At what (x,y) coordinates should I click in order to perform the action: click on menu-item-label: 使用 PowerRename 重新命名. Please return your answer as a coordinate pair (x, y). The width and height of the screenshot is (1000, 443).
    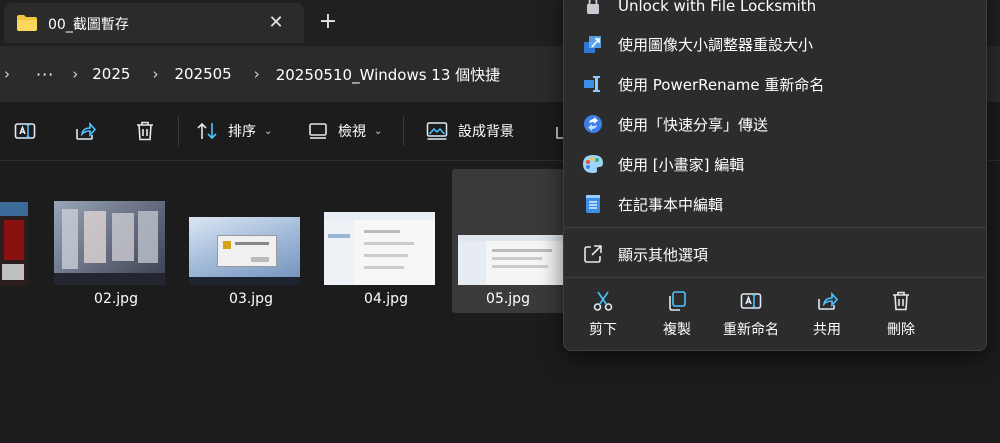
    Looking at the image, I should click on (721, 84).